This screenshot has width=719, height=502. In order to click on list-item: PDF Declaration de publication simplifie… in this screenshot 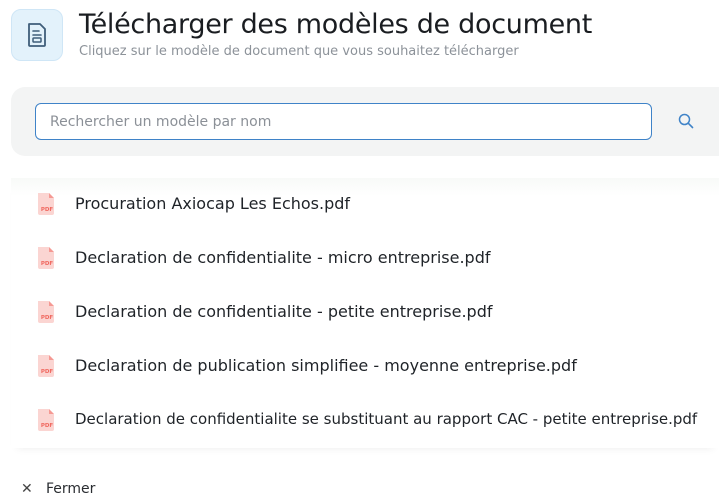, I will do `click(365, 367)`.